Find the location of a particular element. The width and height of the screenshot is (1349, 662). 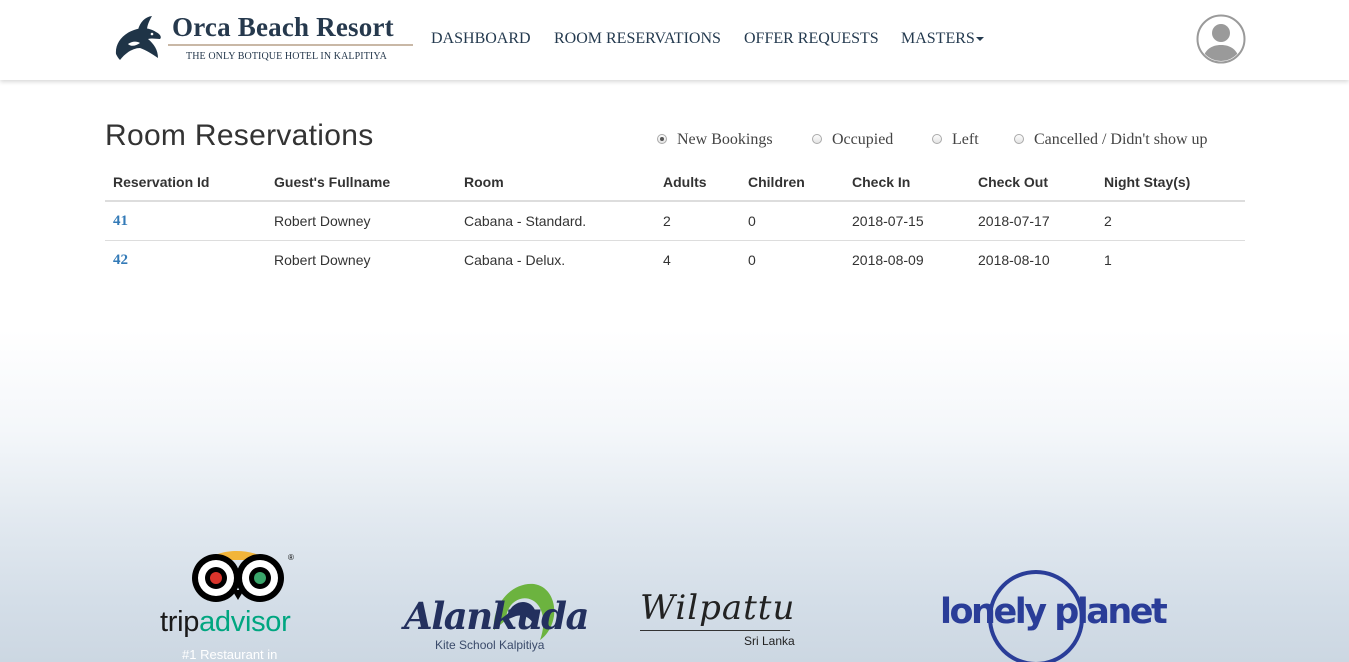

reservation-id-link: 42 is located at coordinates (120, 260).